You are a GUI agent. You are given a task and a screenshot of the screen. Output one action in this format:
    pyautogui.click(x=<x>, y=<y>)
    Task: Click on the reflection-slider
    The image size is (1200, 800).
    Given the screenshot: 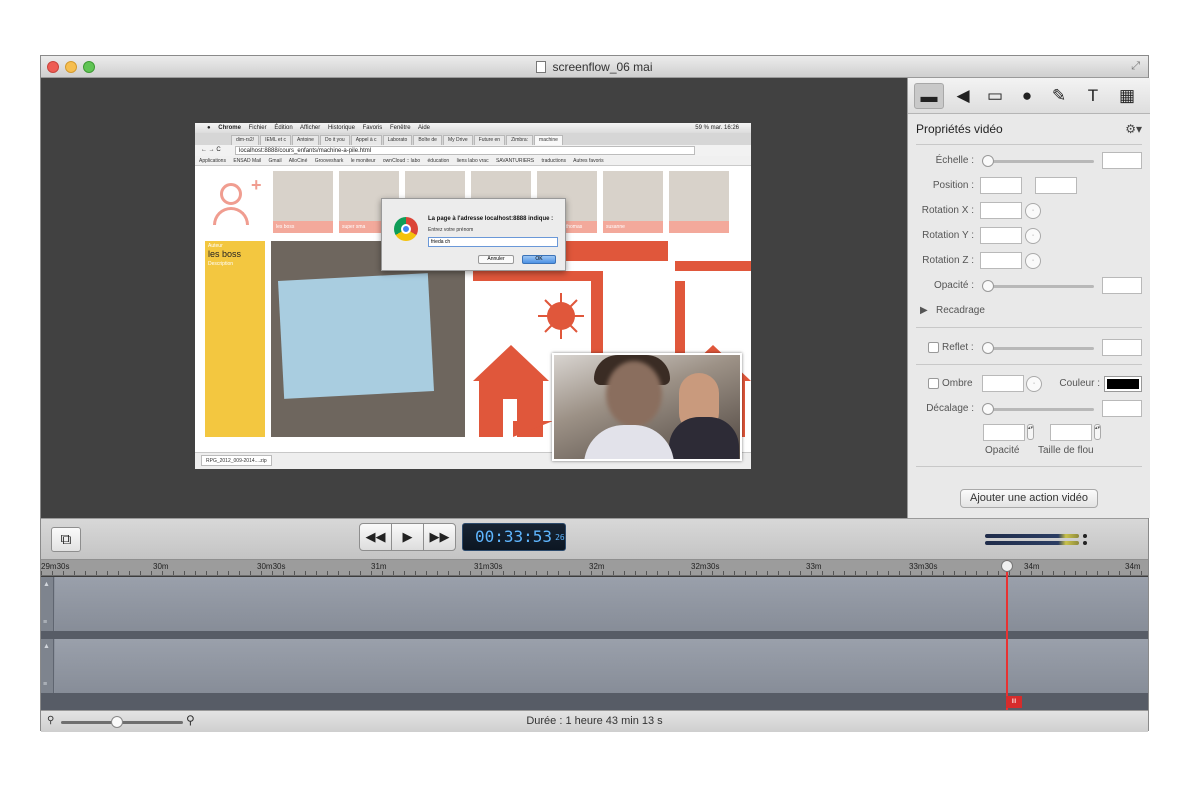 What is the action you would take?
    pyautogui.click(x=1038, y=348)
    